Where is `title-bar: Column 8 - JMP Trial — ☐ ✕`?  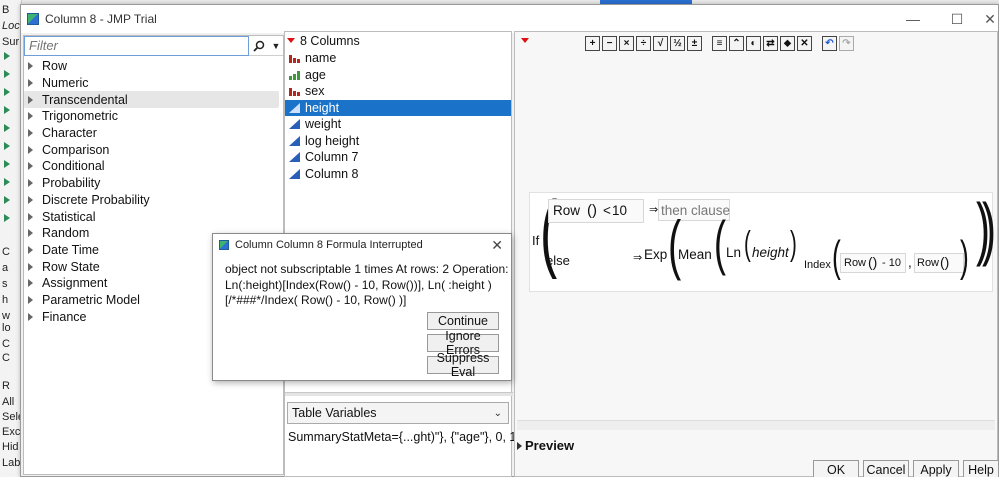 title-bar: Column 8 - JMP Trial — ☐ ✕ is located at coordinates (509, 19).